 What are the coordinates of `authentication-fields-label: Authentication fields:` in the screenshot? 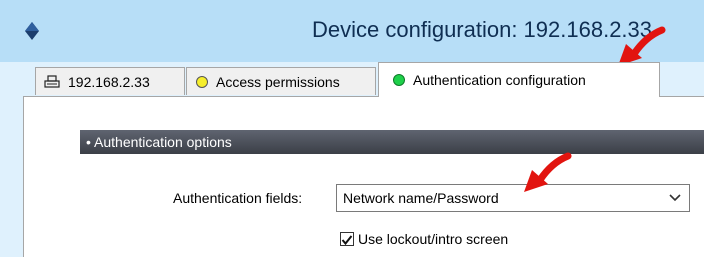 It's located at (238, 198).